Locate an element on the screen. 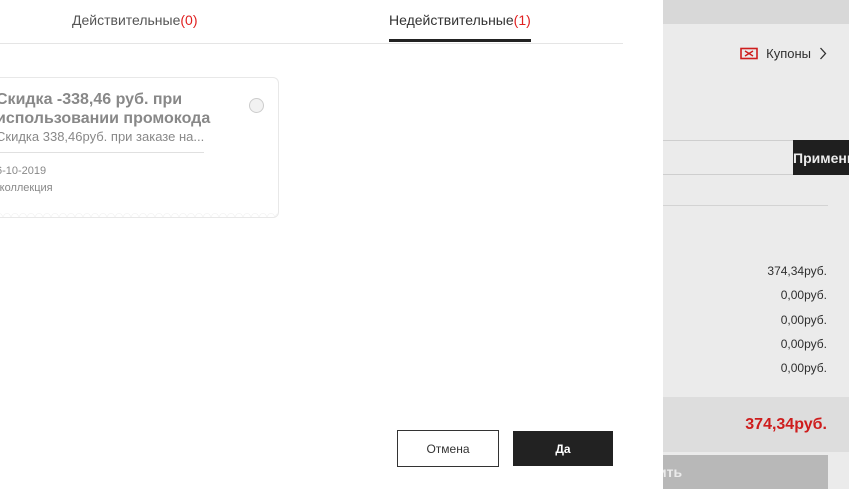 This screenshot has width=849, height=489. coupon-separator is located at coordinates (102, 152).